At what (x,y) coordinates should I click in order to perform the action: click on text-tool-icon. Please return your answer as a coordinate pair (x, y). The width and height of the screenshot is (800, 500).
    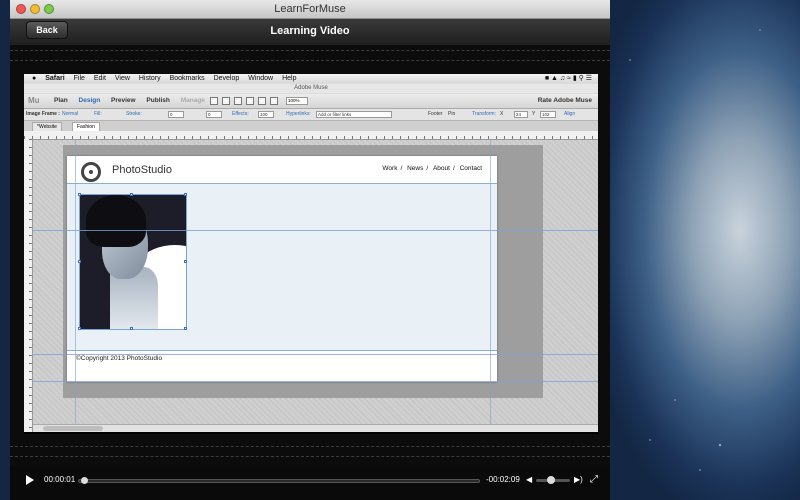
    Looking at the image, I should click on (238, 101).